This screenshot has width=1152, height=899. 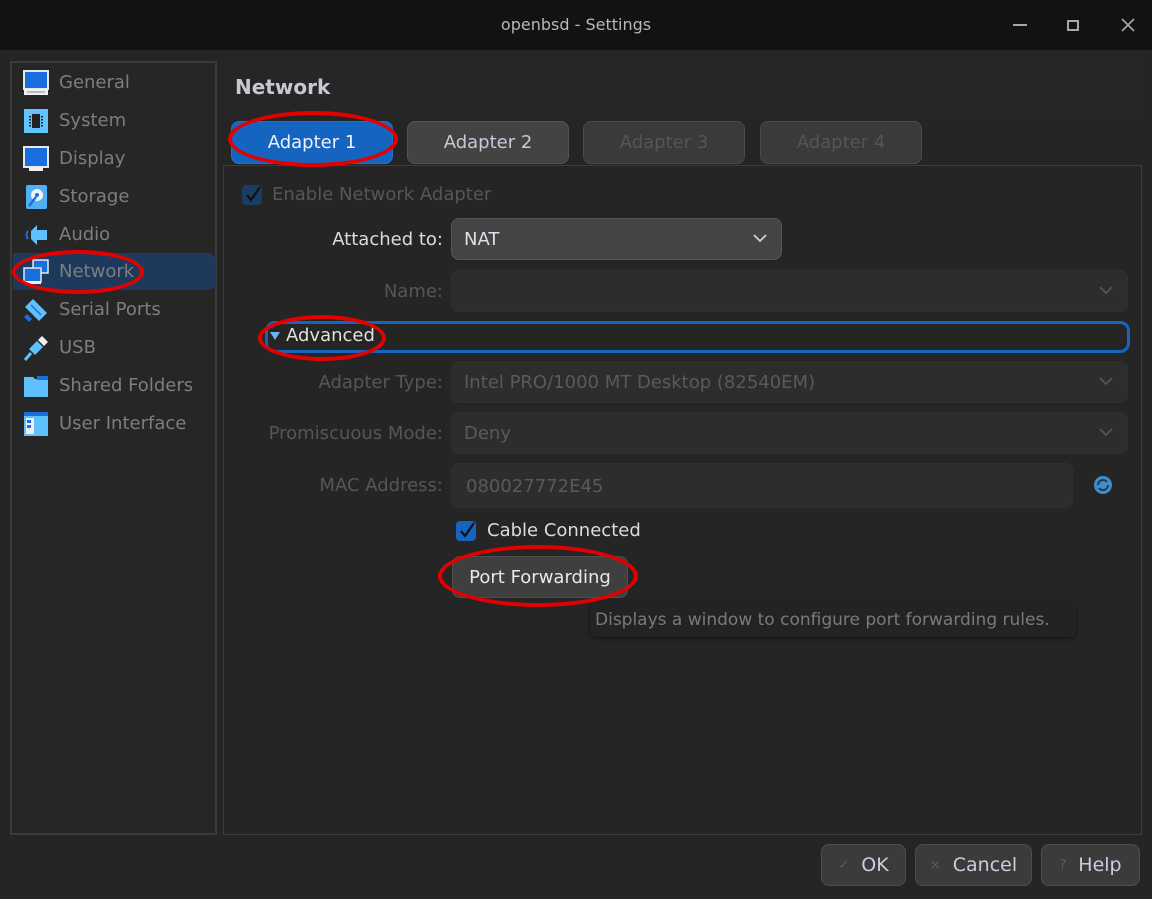 I want to click on sidebar-item-display: Display, so click(x=114, y=158).